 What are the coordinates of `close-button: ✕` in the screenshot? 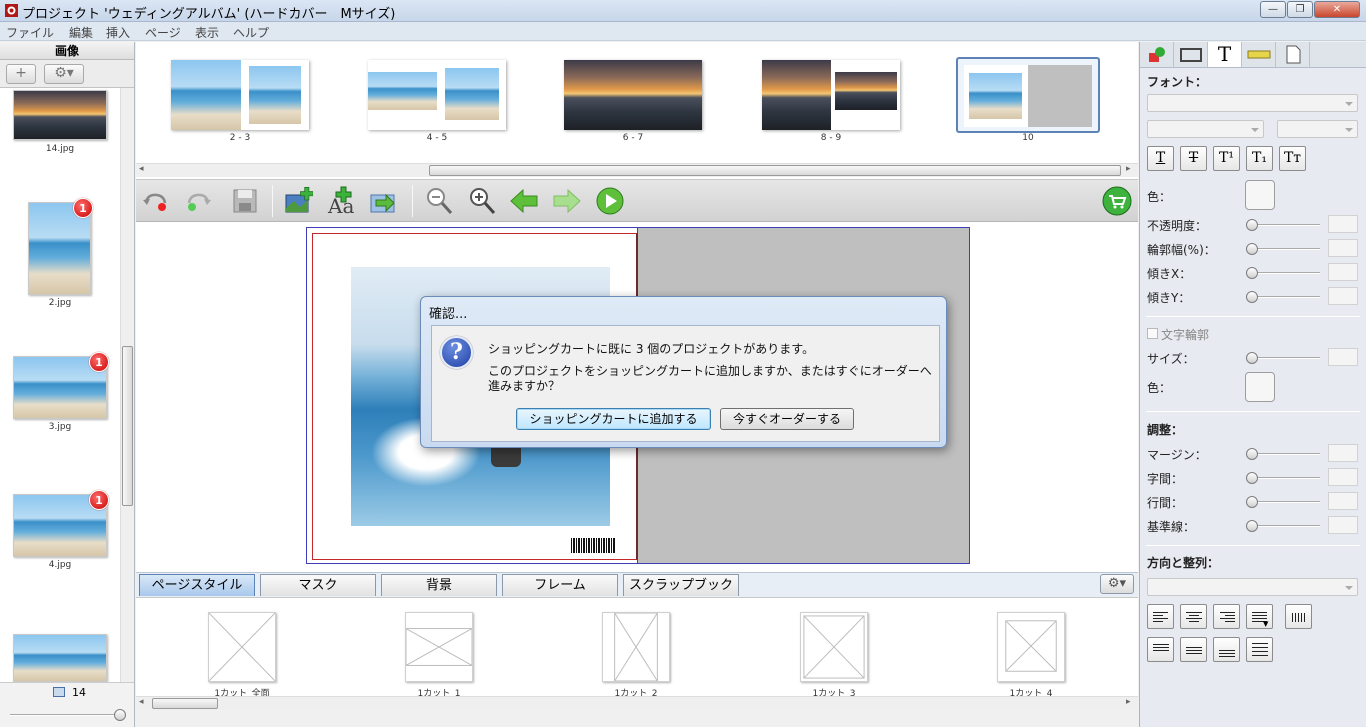 It's located at (1337, 9).